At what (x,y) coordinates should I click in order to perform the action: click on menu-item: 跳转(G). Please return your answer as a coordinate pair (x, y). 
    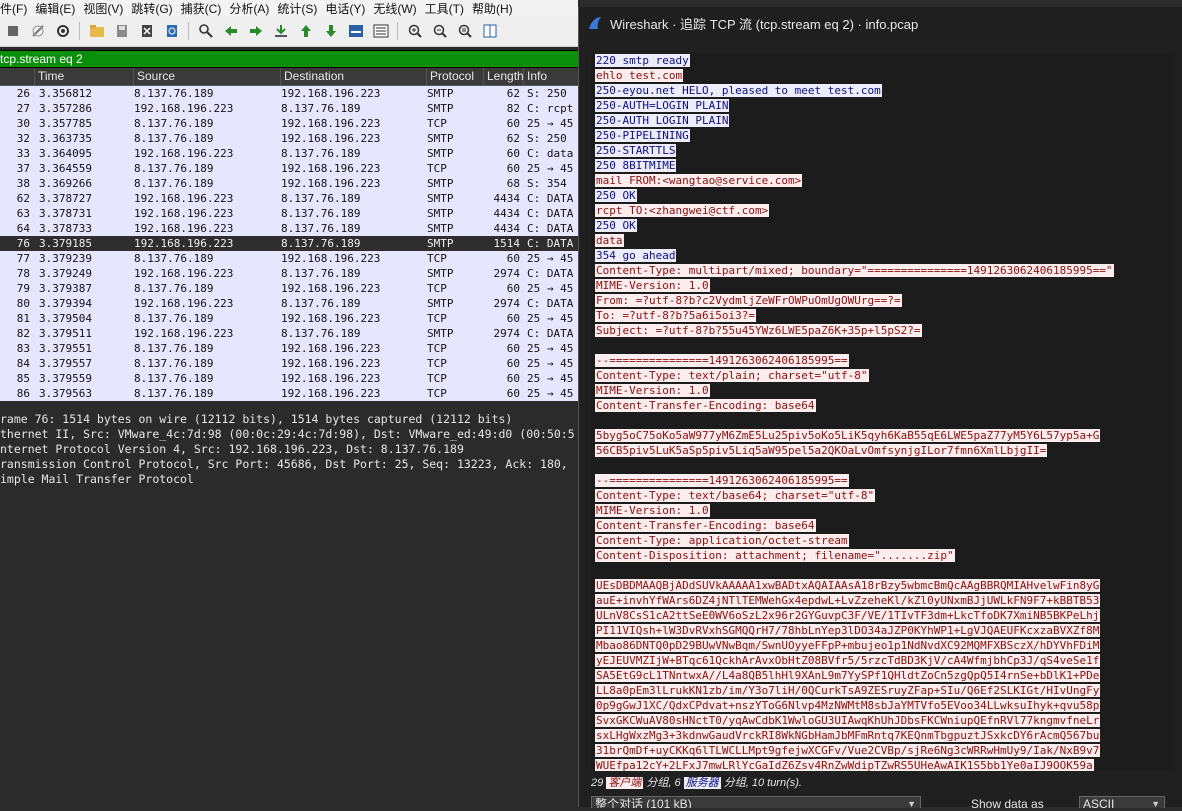
    Looking at the image, I should click on (155, 8).